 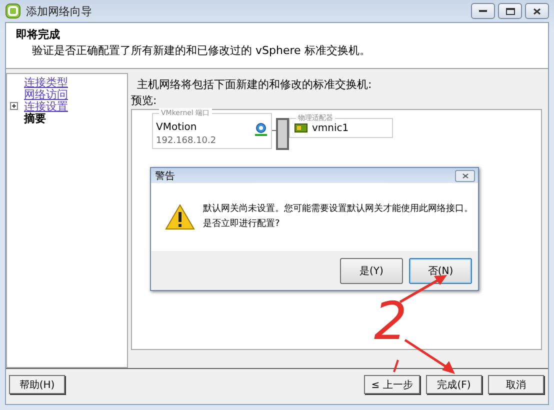 I want to click on network-port-icon, so click(x=261, y=130).